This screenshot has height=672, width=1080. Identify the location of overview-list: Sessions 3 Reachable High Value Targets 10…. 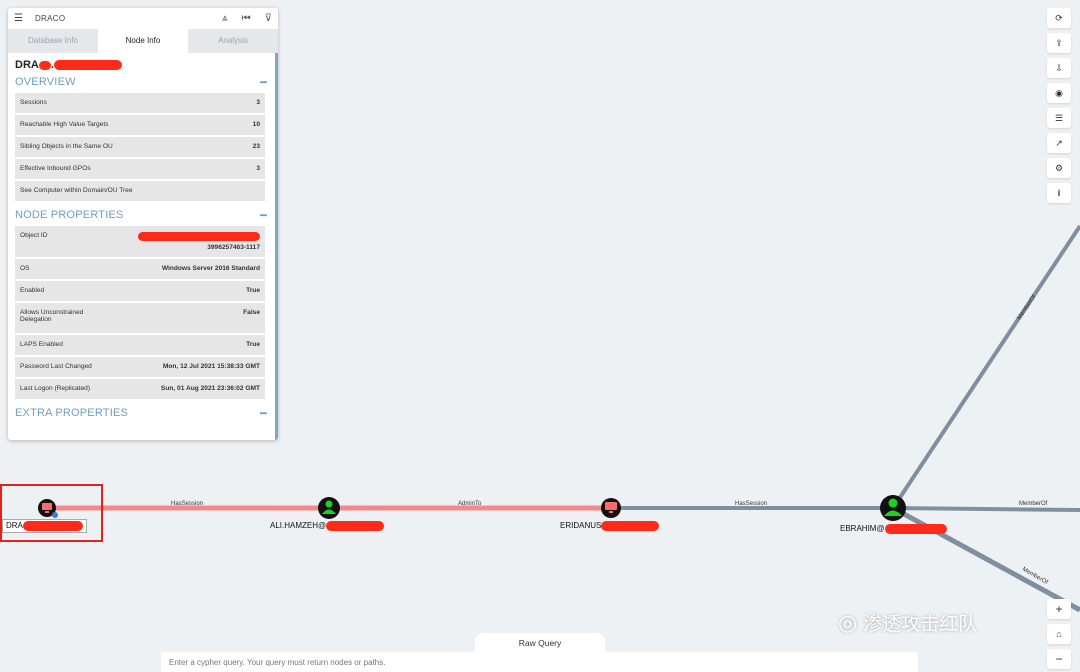
(140, 148).